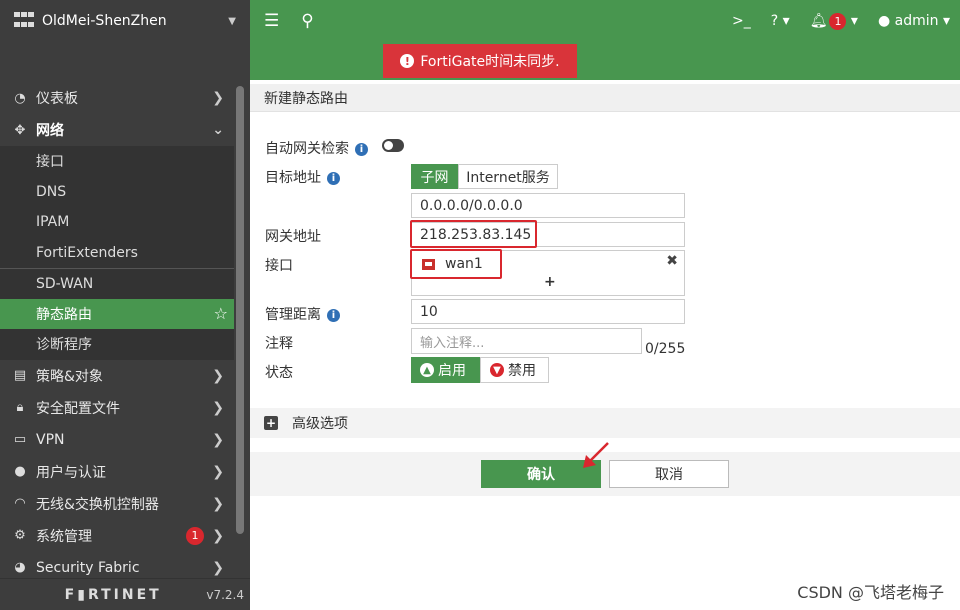 The height and width of the screenshot is (610, 960). I want to click on menu-item-policy-objects: ▤ 策略&对象 ❯, so click(117, 376).